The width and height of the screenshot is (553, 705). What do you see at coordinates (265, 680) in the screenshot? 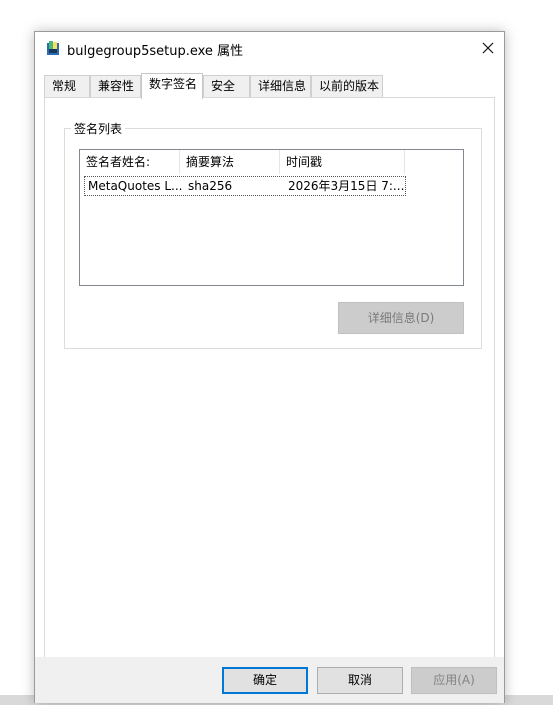
I see `ok-button: 确定` at bounding box center [265, 680].